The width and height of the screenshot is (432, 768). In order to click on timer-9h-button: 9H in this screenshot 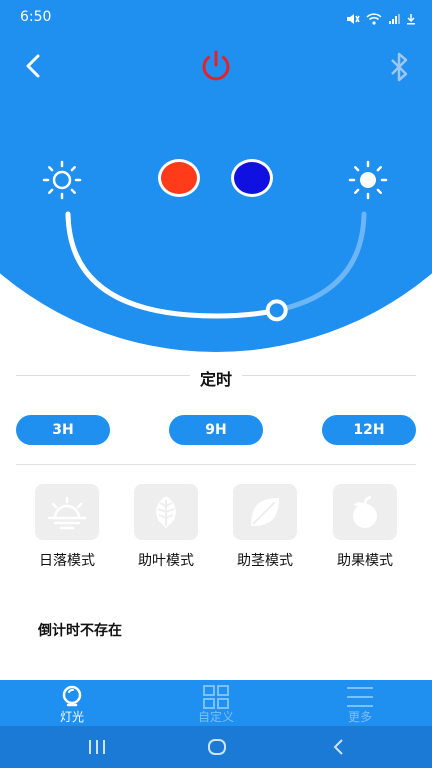, I will do `click(216, 430)`.